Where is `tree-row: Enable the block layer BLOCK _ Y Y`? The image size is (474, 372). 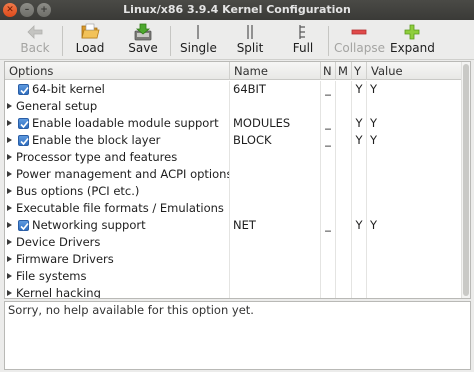 tree-row: Enable the block layer BLOCK _ Y Y is located at coordinates (237, 140).